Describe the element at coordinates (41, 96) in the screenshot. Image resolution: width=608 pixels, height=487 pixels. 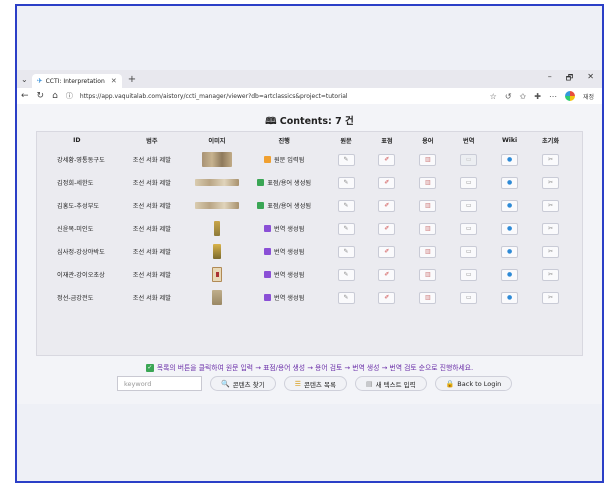
I see `reload-icon: ↻` at that location.